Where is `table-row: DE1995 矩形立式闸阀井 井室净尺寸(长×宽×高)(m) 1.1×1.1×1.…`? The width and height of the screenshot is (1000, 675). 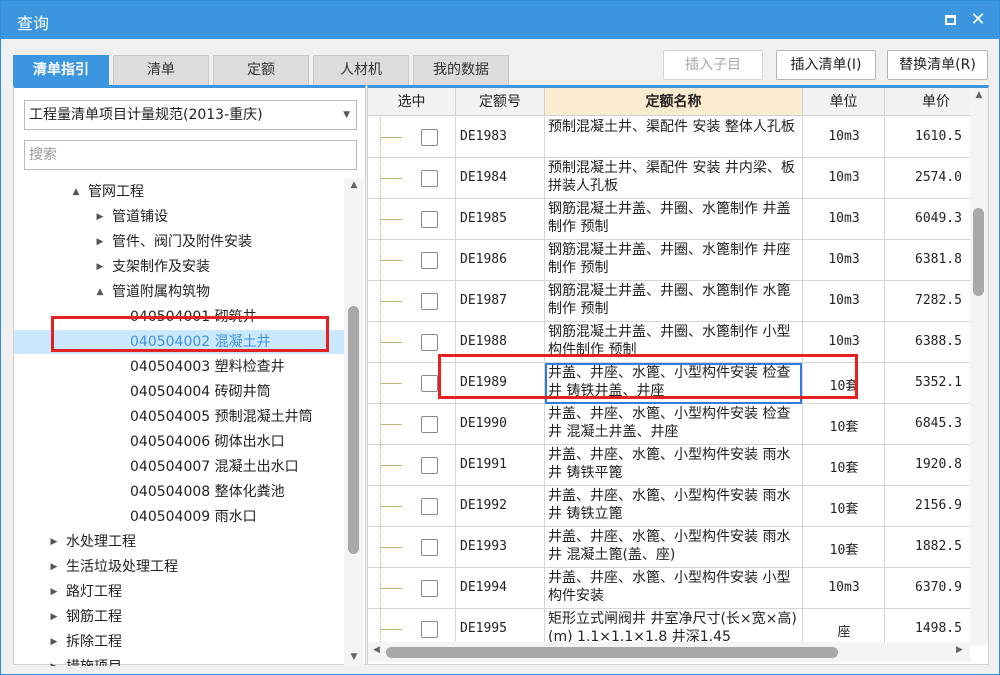 table-row: DE1995 矩形立式闸阀井 井室净尺寸(长×宽×高)(m) 1.1×1.1×1.… is located at coordinates (669, 627).